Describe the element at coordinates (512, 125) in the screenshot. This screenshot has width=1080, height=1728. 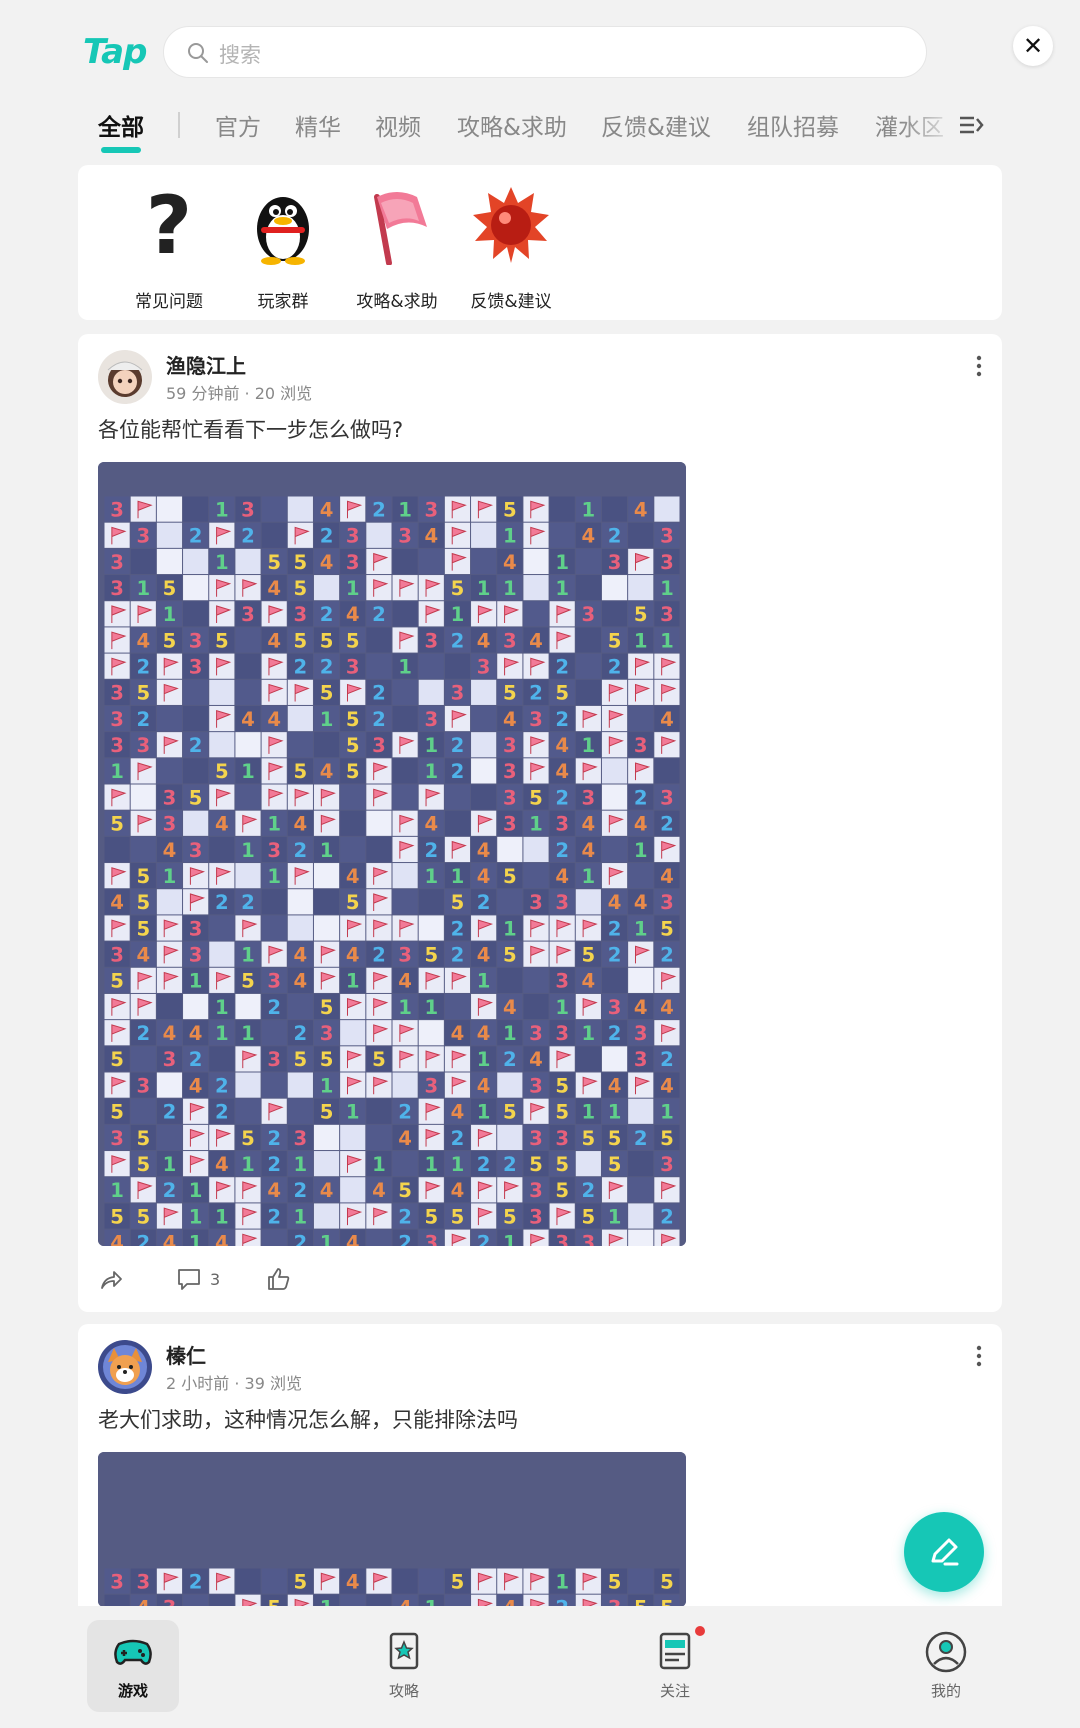
I see `tab-guides-help: 攻略&求助` at that location.